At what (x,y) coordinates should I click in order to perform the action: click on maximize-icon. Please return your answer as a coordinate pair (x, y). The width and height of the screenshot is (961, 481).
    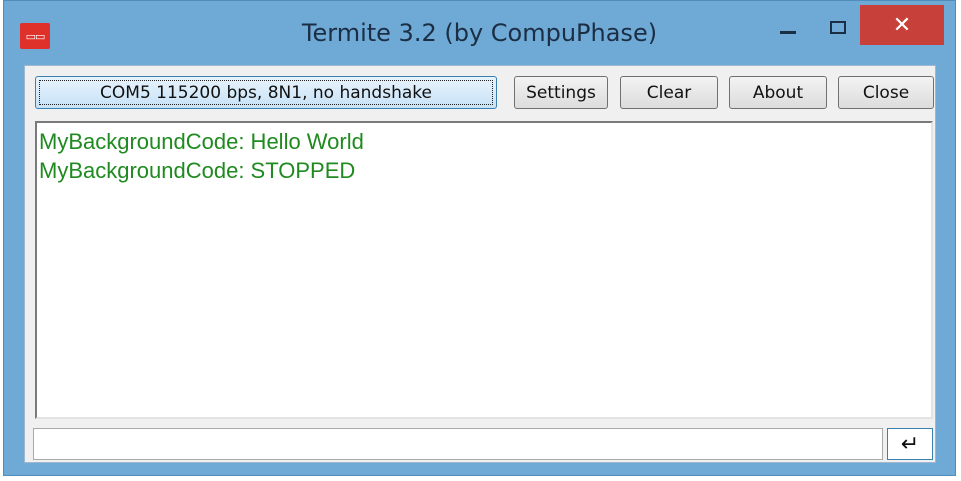
    Looking at the image, I should click on (838, 27).